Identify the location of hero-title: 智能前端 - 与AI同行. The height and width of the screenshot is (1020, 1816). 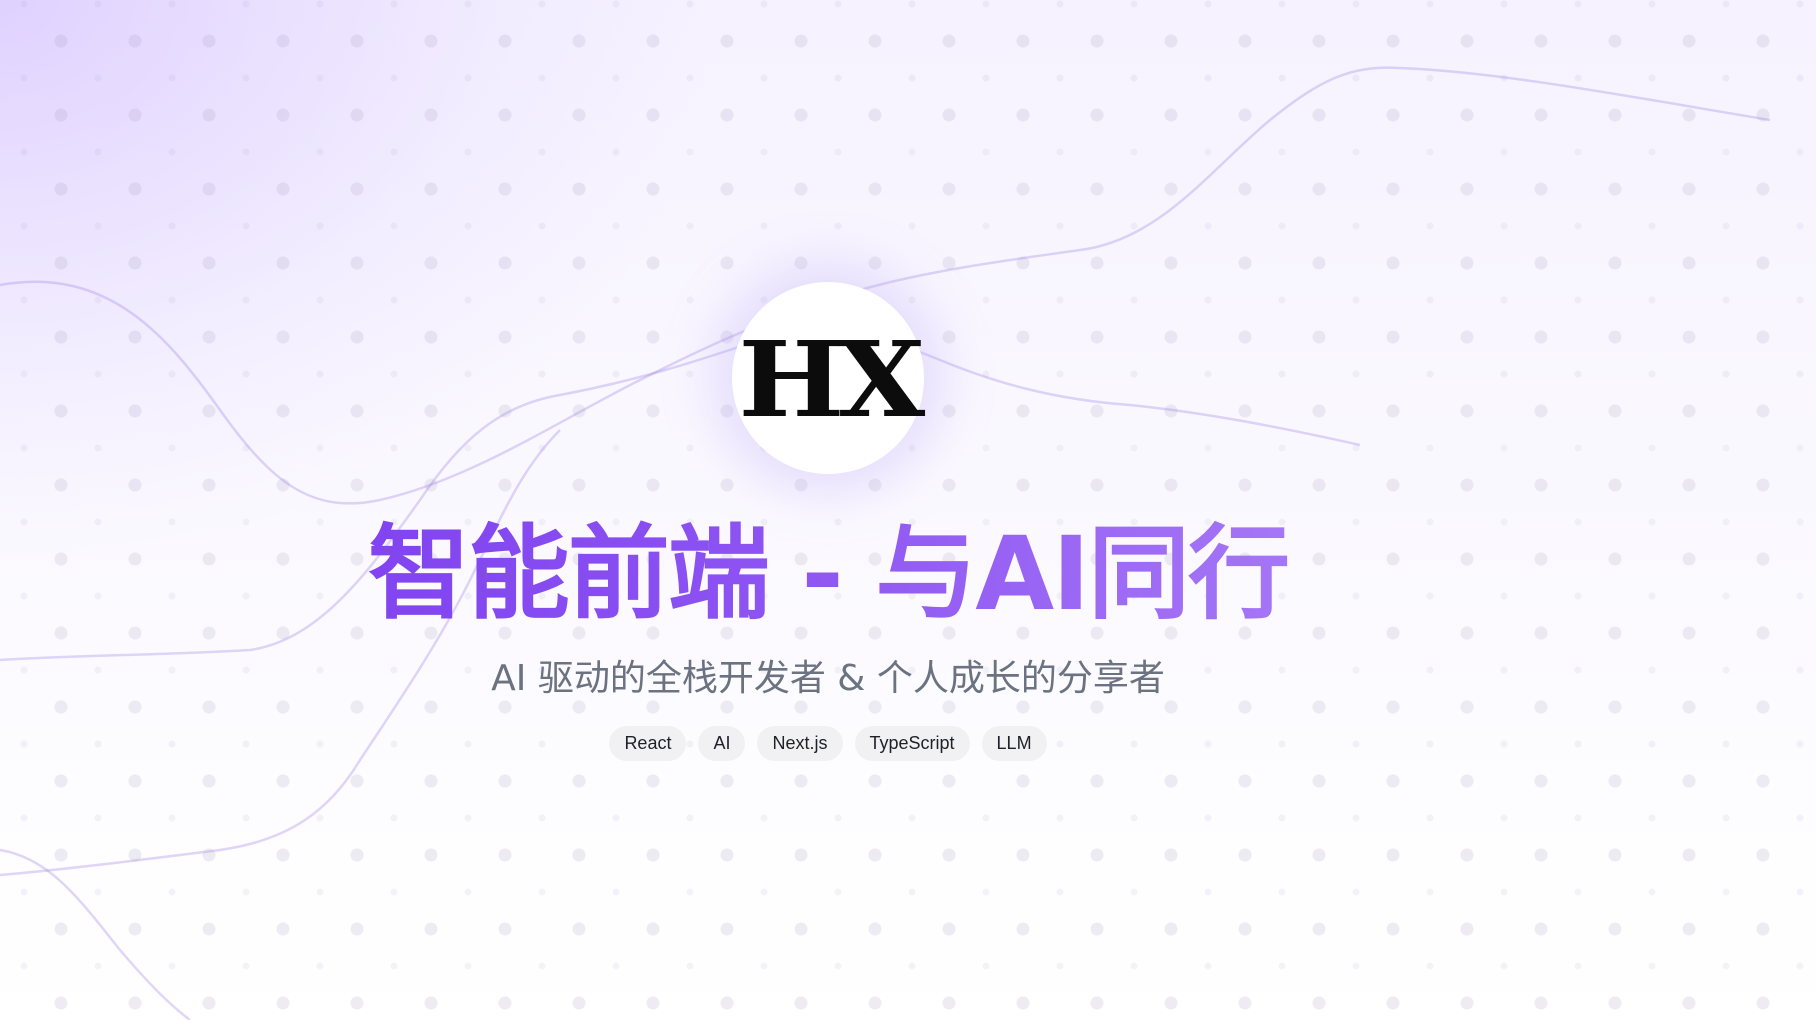
(828, 575).